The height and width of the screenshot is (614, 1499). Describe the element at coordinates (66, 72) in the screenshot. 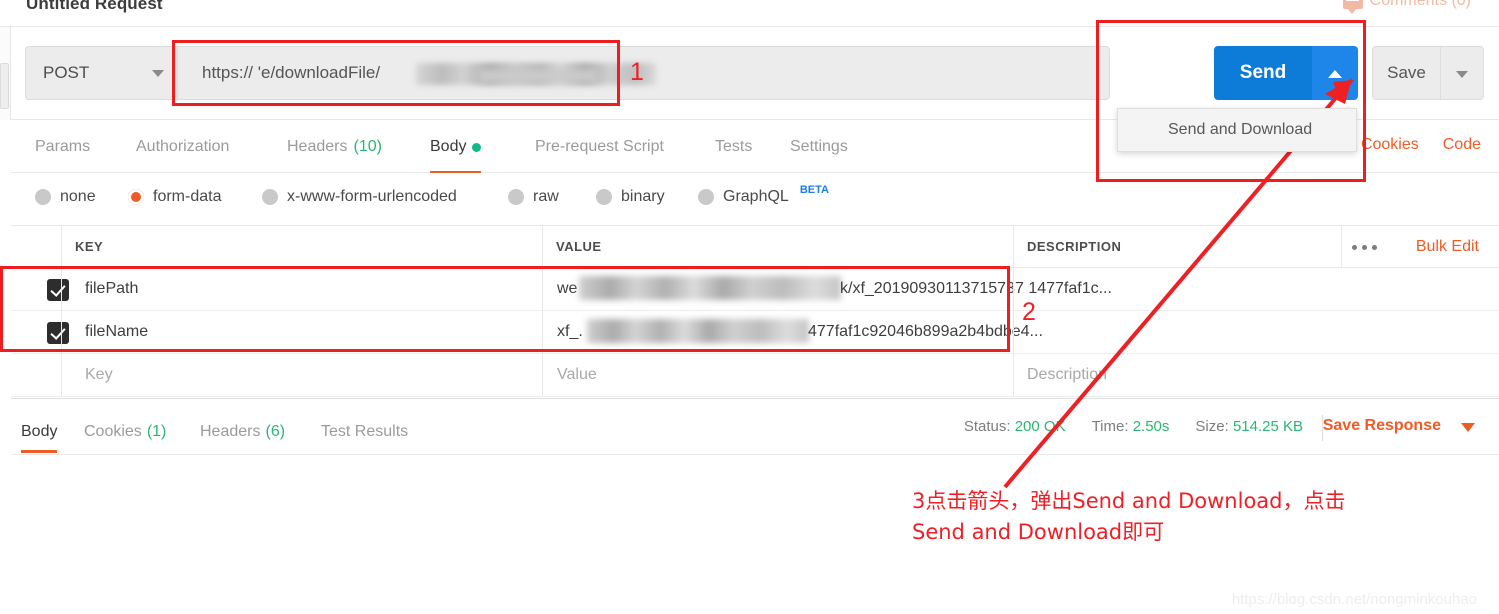

I see `http-method-label: POST` at that location.